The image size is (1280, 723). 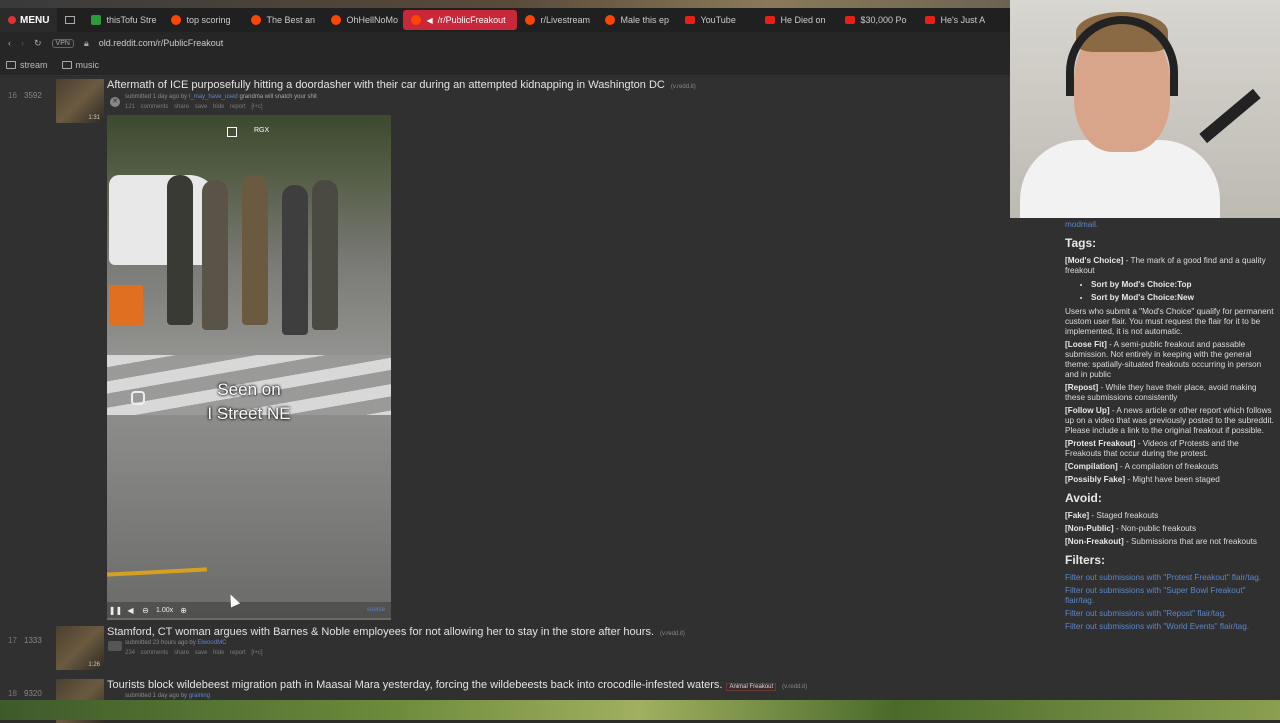 What do you see at coordinates (717, 20) in the screenshot?
I see `tab-7: YouTube` at bounding box center [717, 20].